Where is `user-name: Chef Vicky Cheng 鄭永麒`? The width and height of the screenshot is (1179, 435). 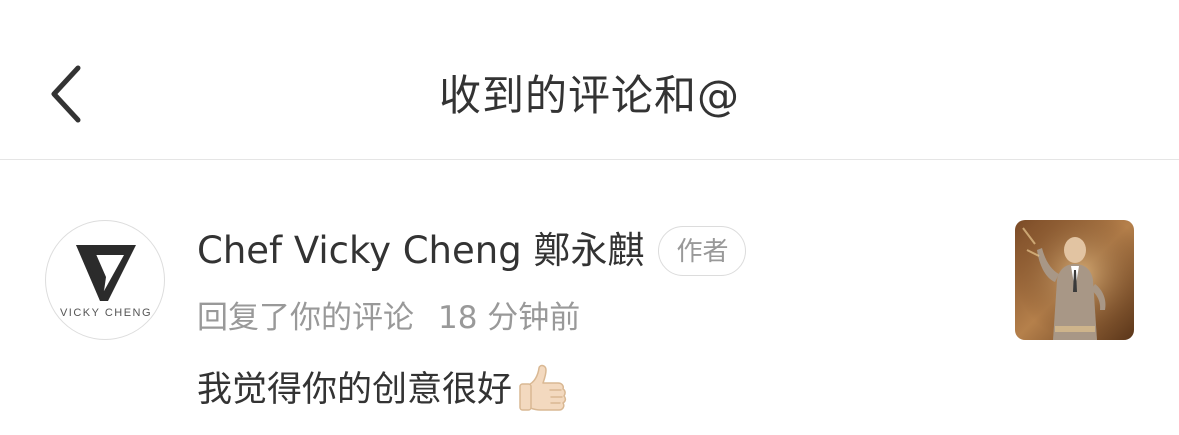 user-name: Chef Vicky Cheng 鄭永麒 is located at coordinates (420, 251).